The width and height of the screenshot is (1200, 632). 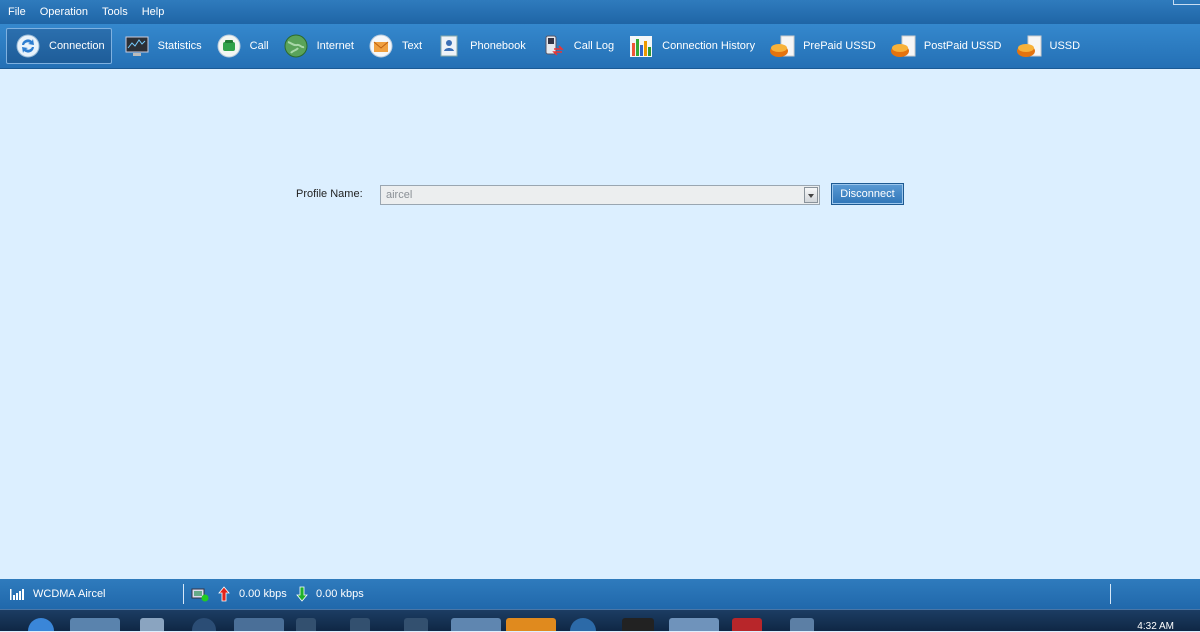 What do you see at coordinates (306, 624) in the screenshot?
I see `taskbar-network-button` at bounding box center [306, 624].